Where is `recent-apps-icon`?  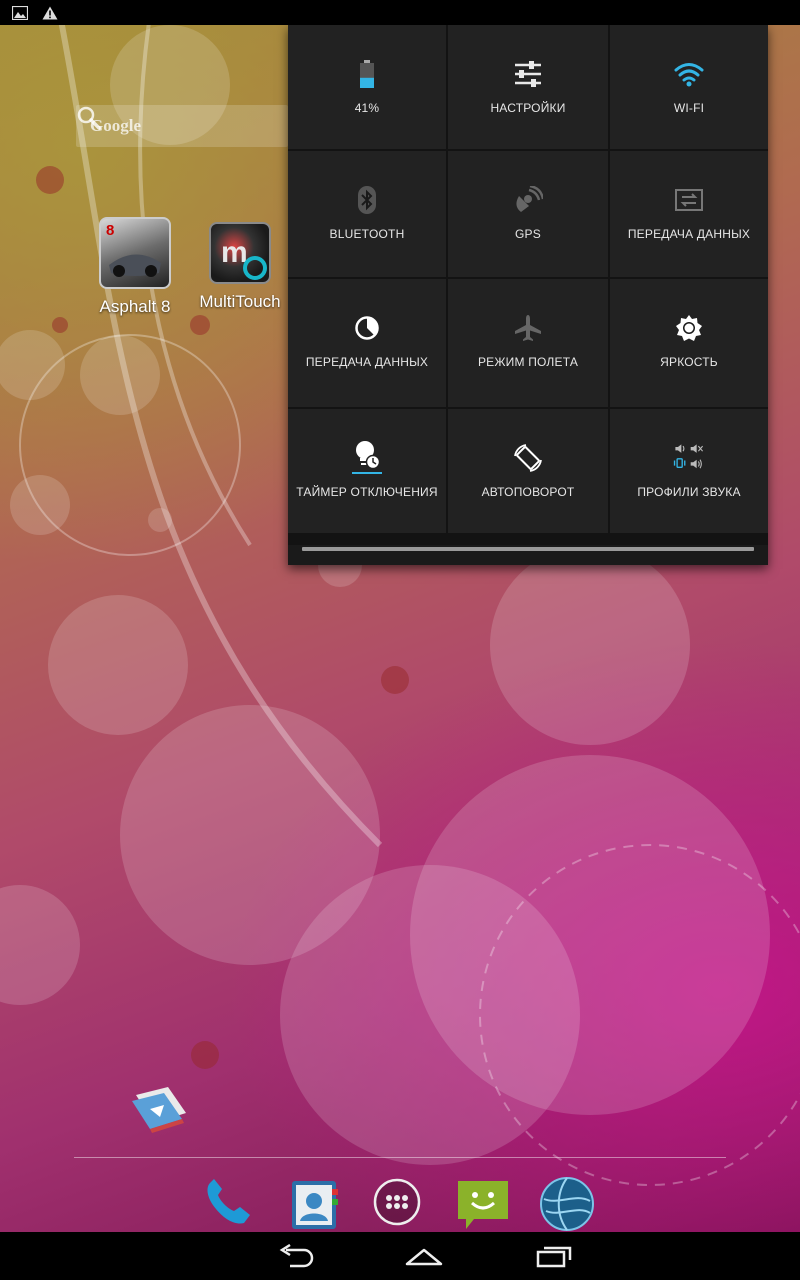 recent-apps-icon is located at coordinates (554, 1256).